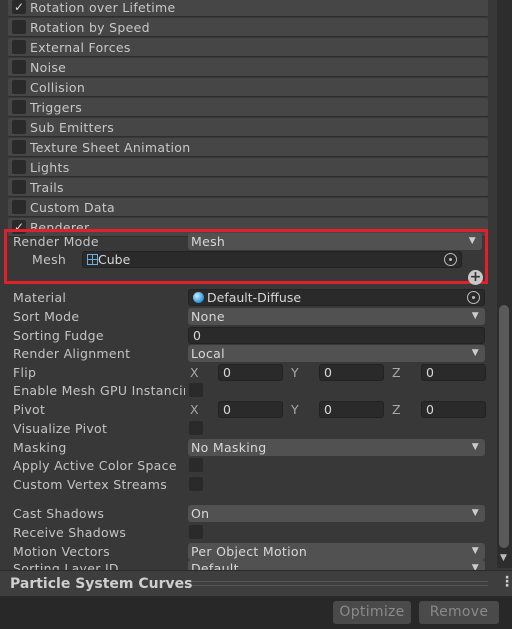  I want to click on module-label: Lights, so click(50, 167).